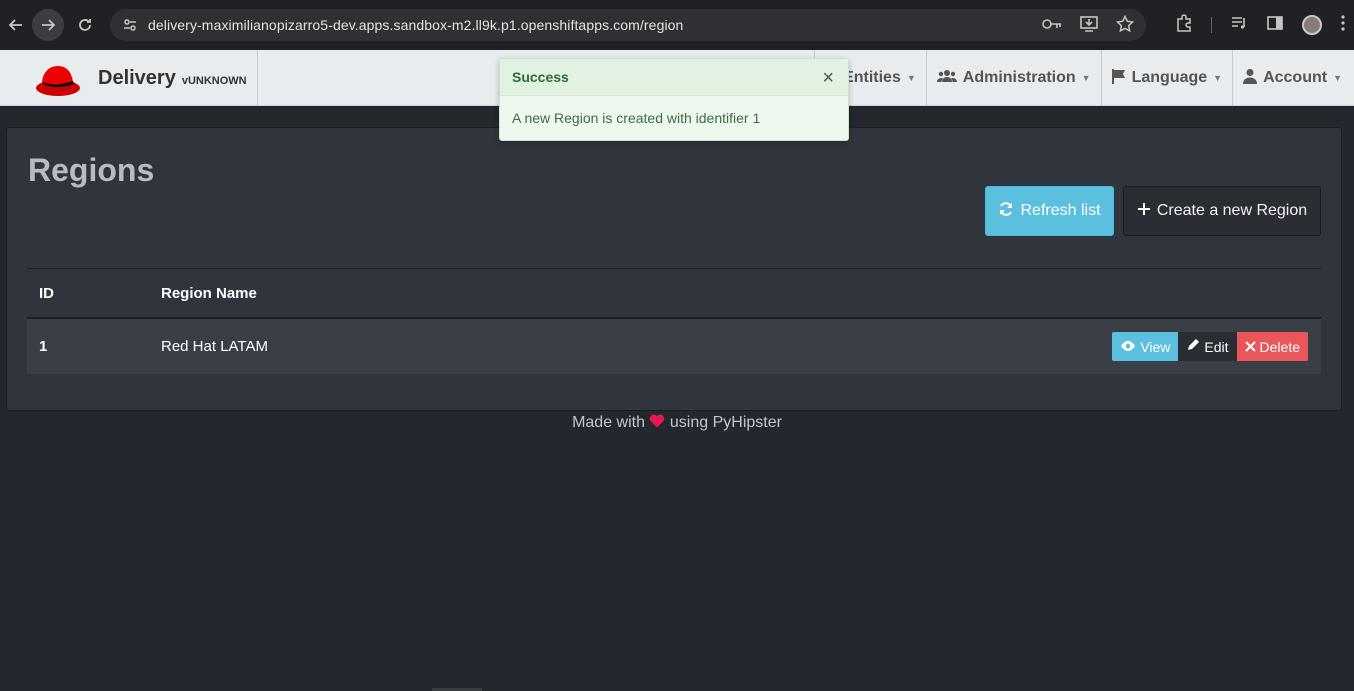 The width and height of the screenshot is (1354, 691). Describe the element at coordinates (674, 77) in the screenshot. I see `toast-header: Success` at that location.